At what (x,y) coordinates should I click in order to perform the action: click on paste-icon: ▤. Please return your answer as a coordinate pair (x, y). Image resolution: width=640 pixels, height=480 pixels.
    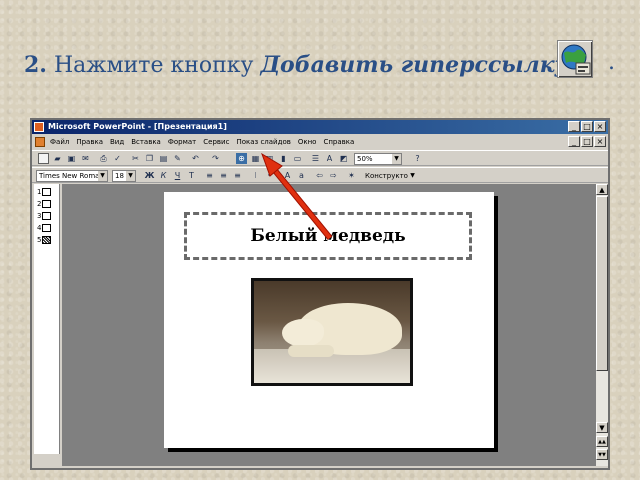
    Looking at the image, I should click on (163, 158).